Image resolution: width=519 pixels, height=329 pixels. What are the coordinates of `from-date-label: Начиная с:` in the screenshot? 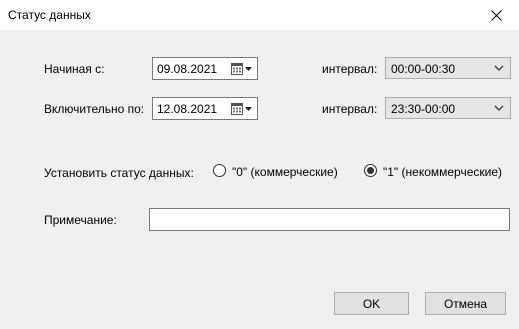 It's located at (74, 69).